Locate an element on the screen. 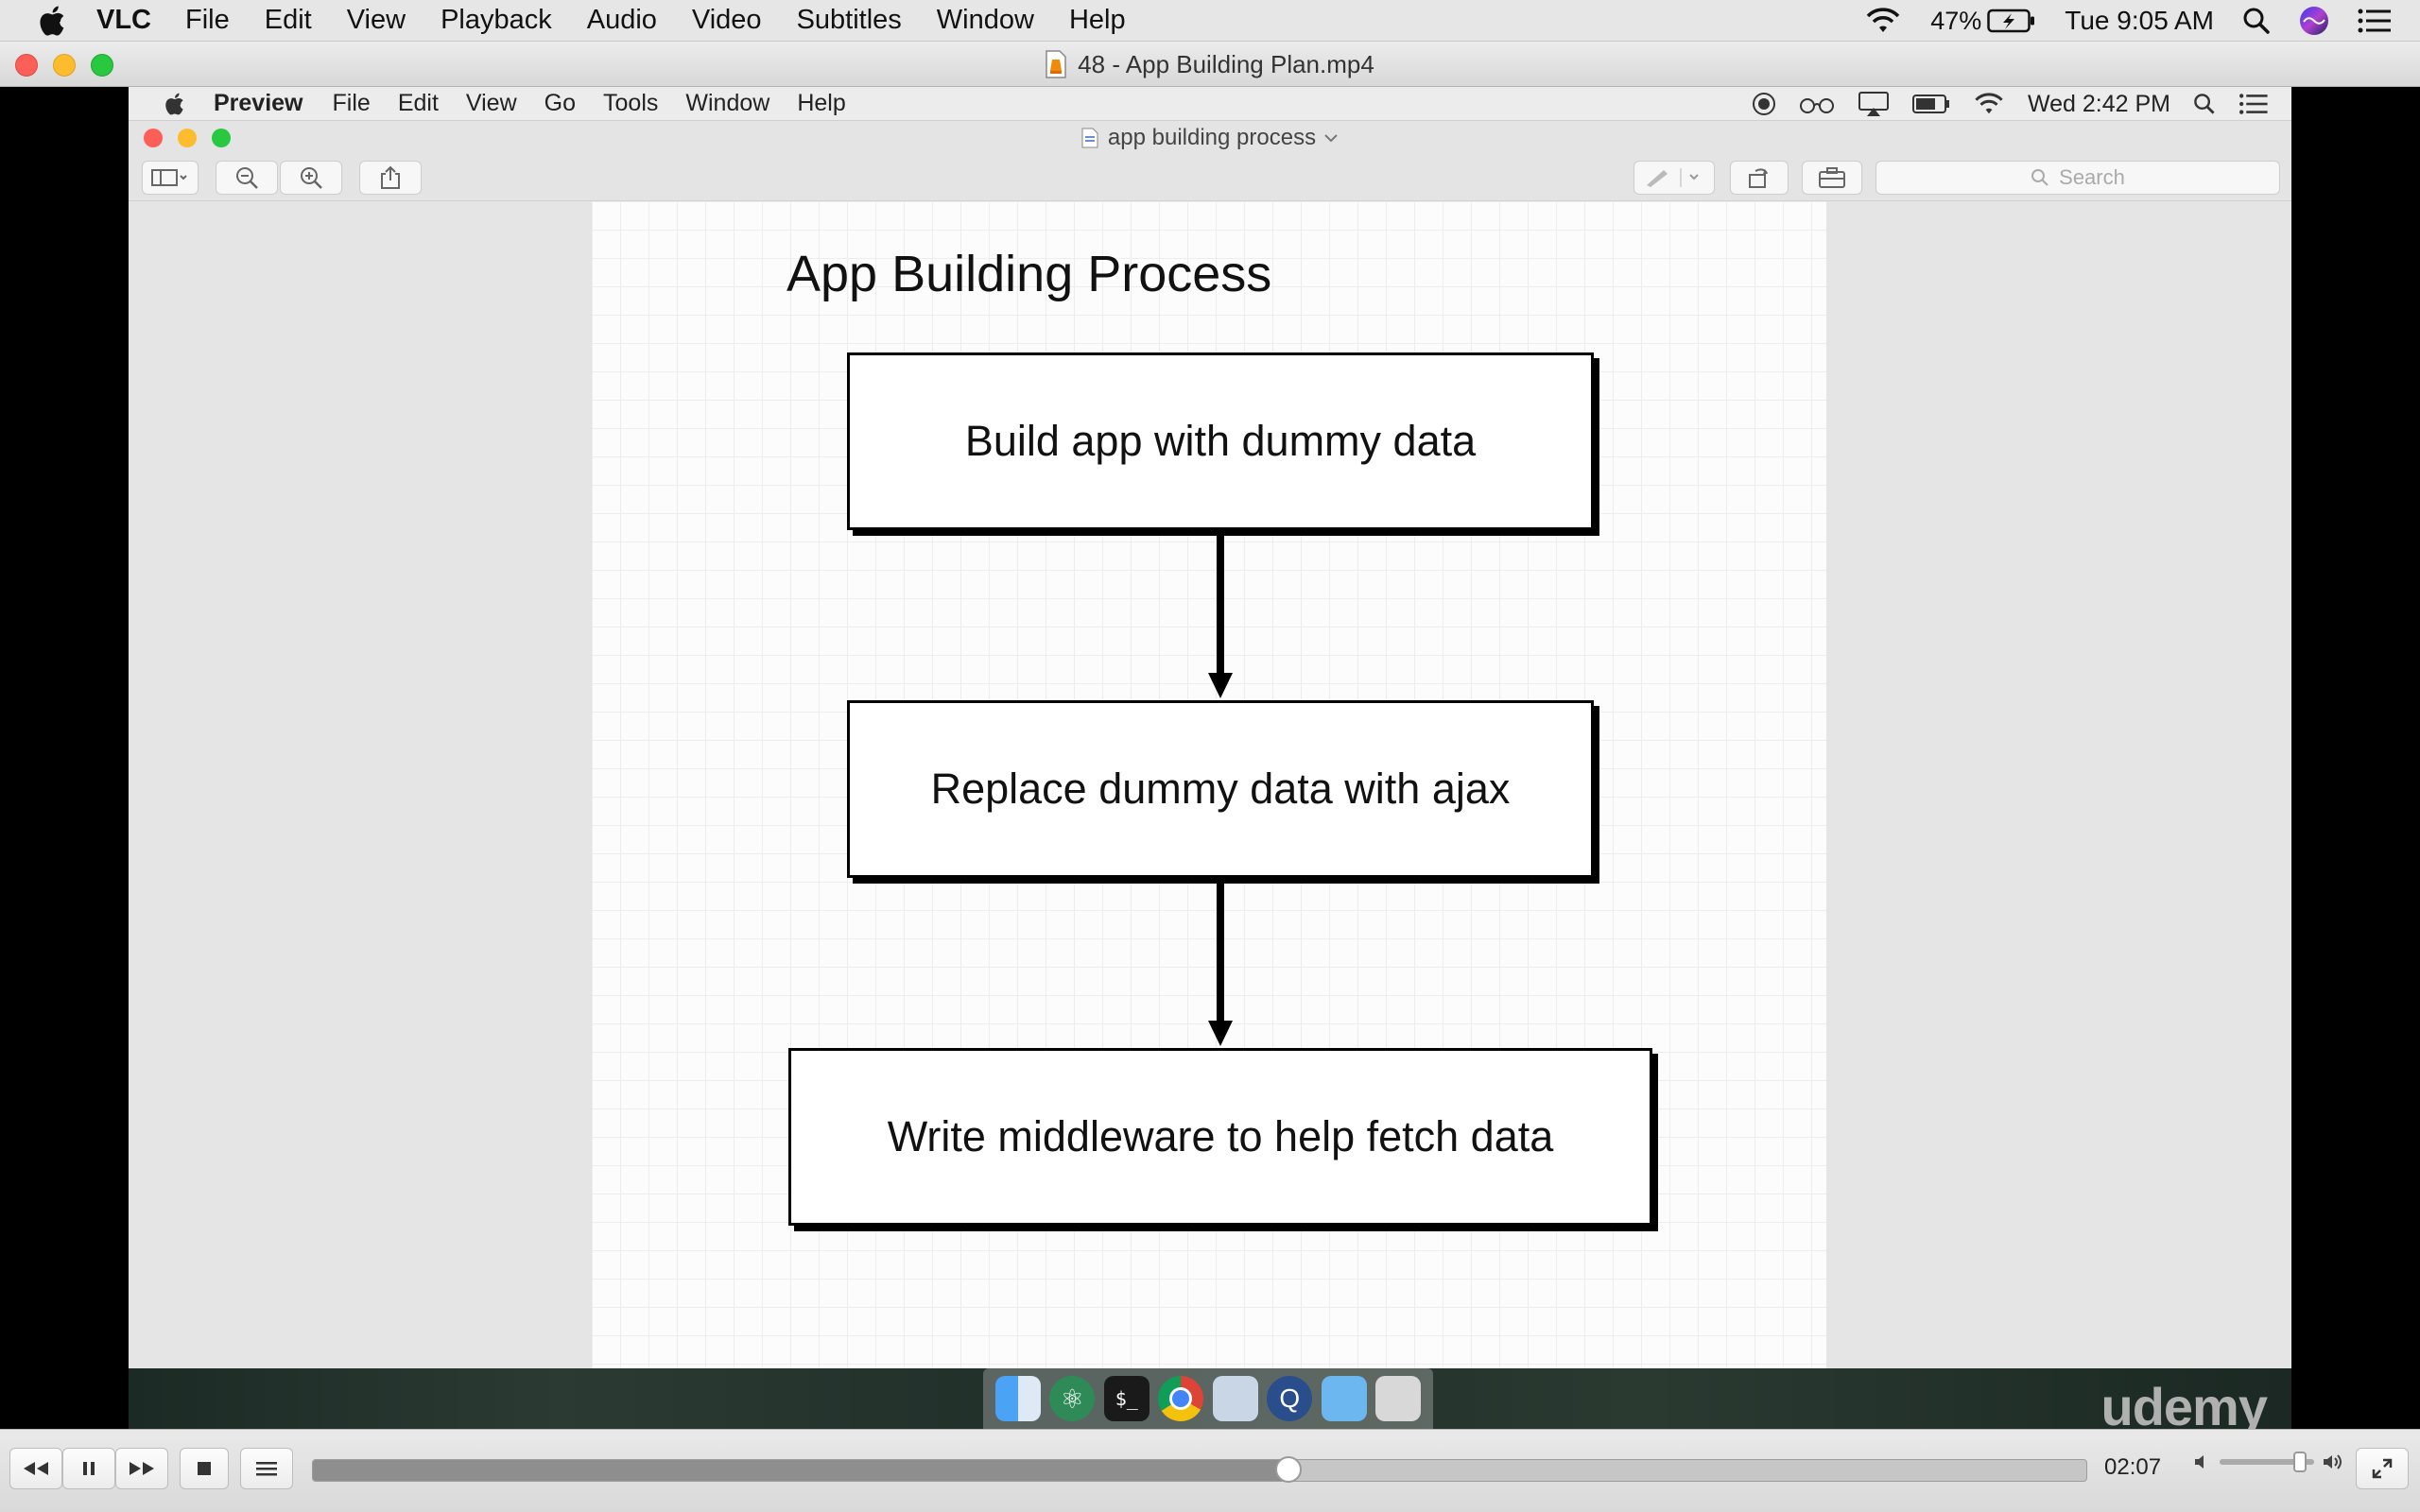  recorded-menu-file: File is located at coordinates (351, 103).